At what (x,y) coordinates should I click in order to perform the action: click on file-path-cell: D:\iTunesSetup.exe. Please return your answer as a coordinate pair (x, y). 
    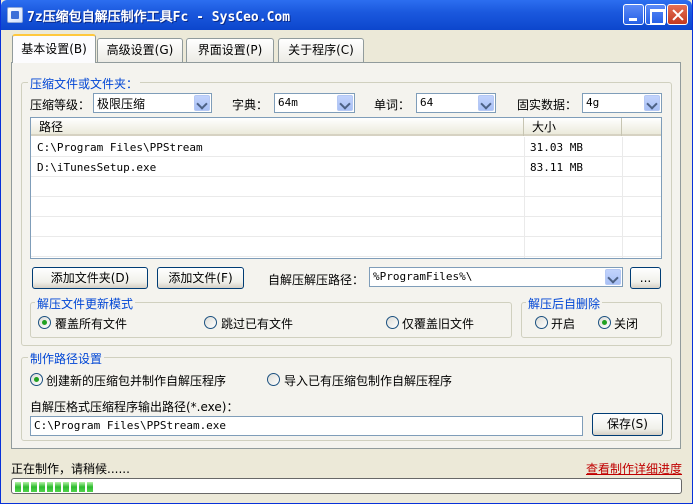
    Looking at the image, I should click on (97, 167).